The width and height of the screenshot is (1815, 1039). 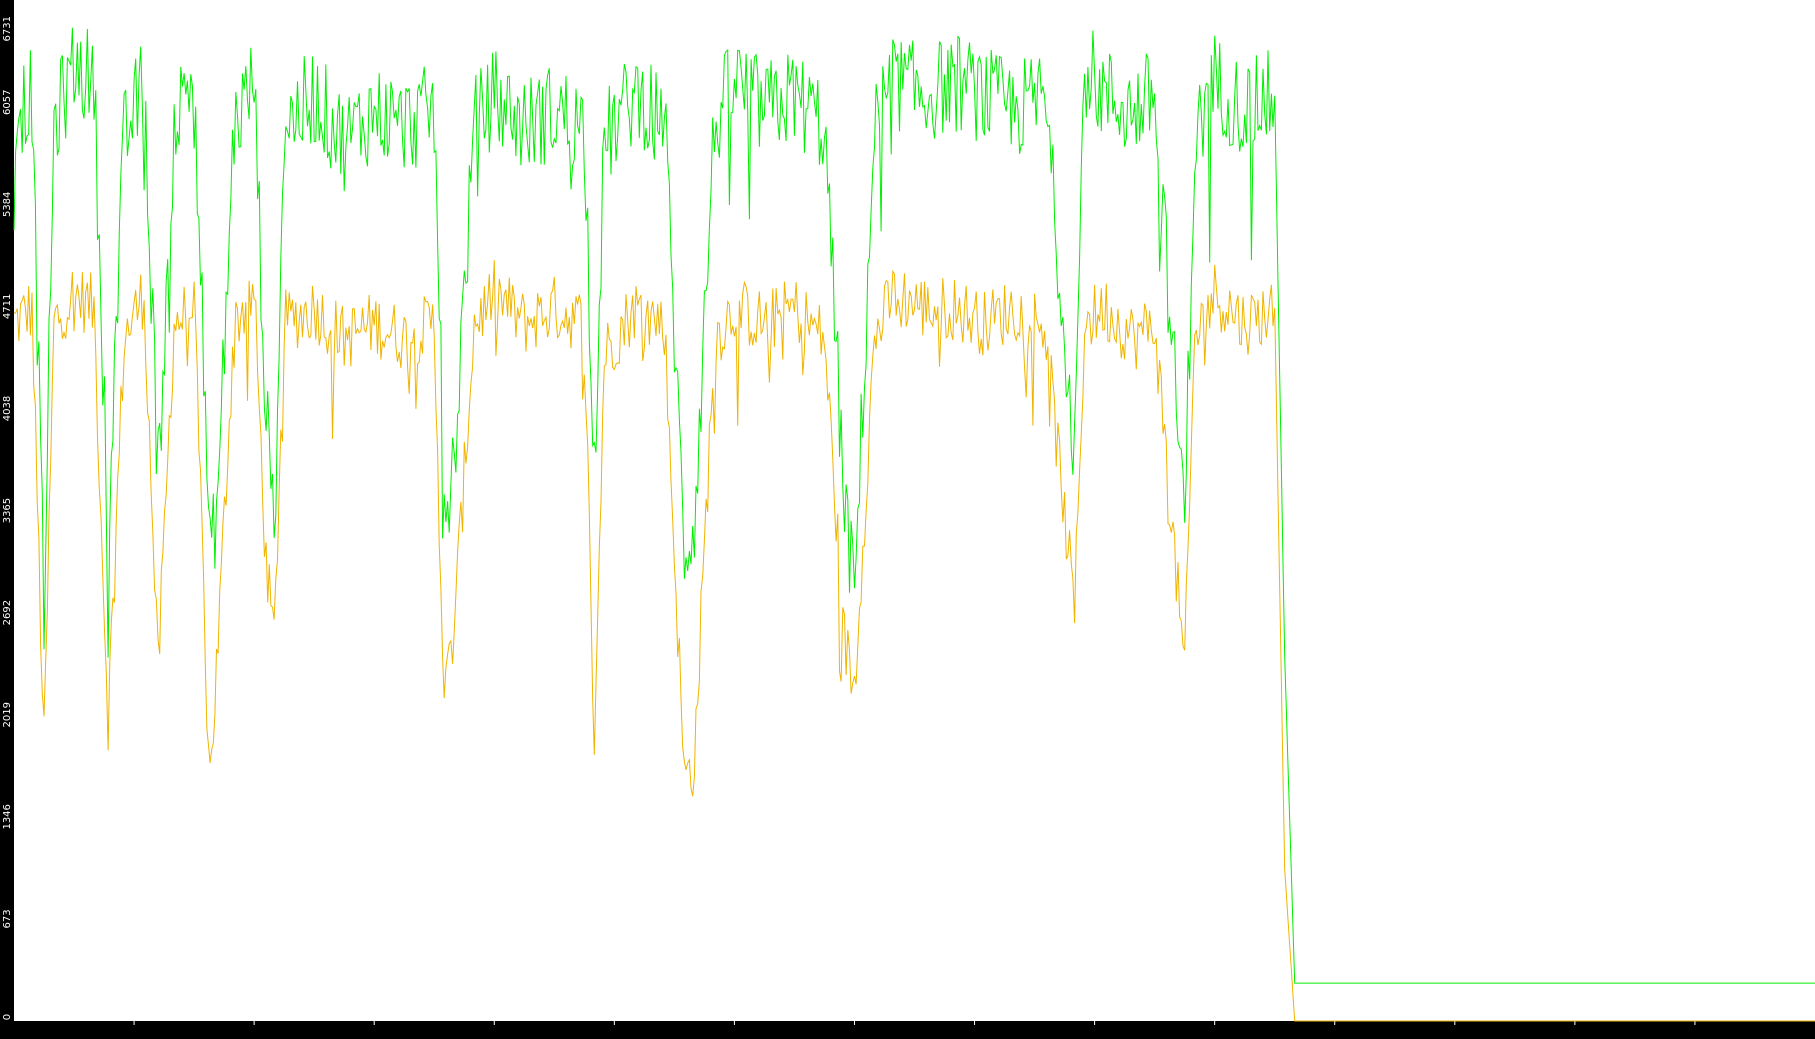 What do you see at coordinates (614, 1032) in the screenshot?
I see `x-tick-label: 14:05` at bounding box center [614, 1032].